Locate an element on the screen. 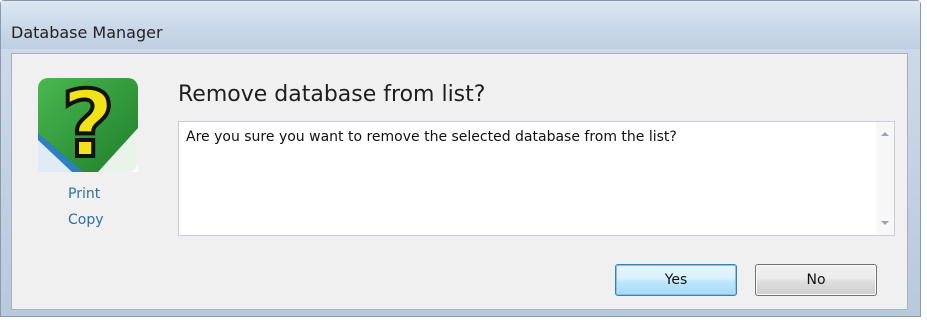 The width and height of the screenshot is (927, 323). scroll-down-icon is located at coordinates (885, 223).